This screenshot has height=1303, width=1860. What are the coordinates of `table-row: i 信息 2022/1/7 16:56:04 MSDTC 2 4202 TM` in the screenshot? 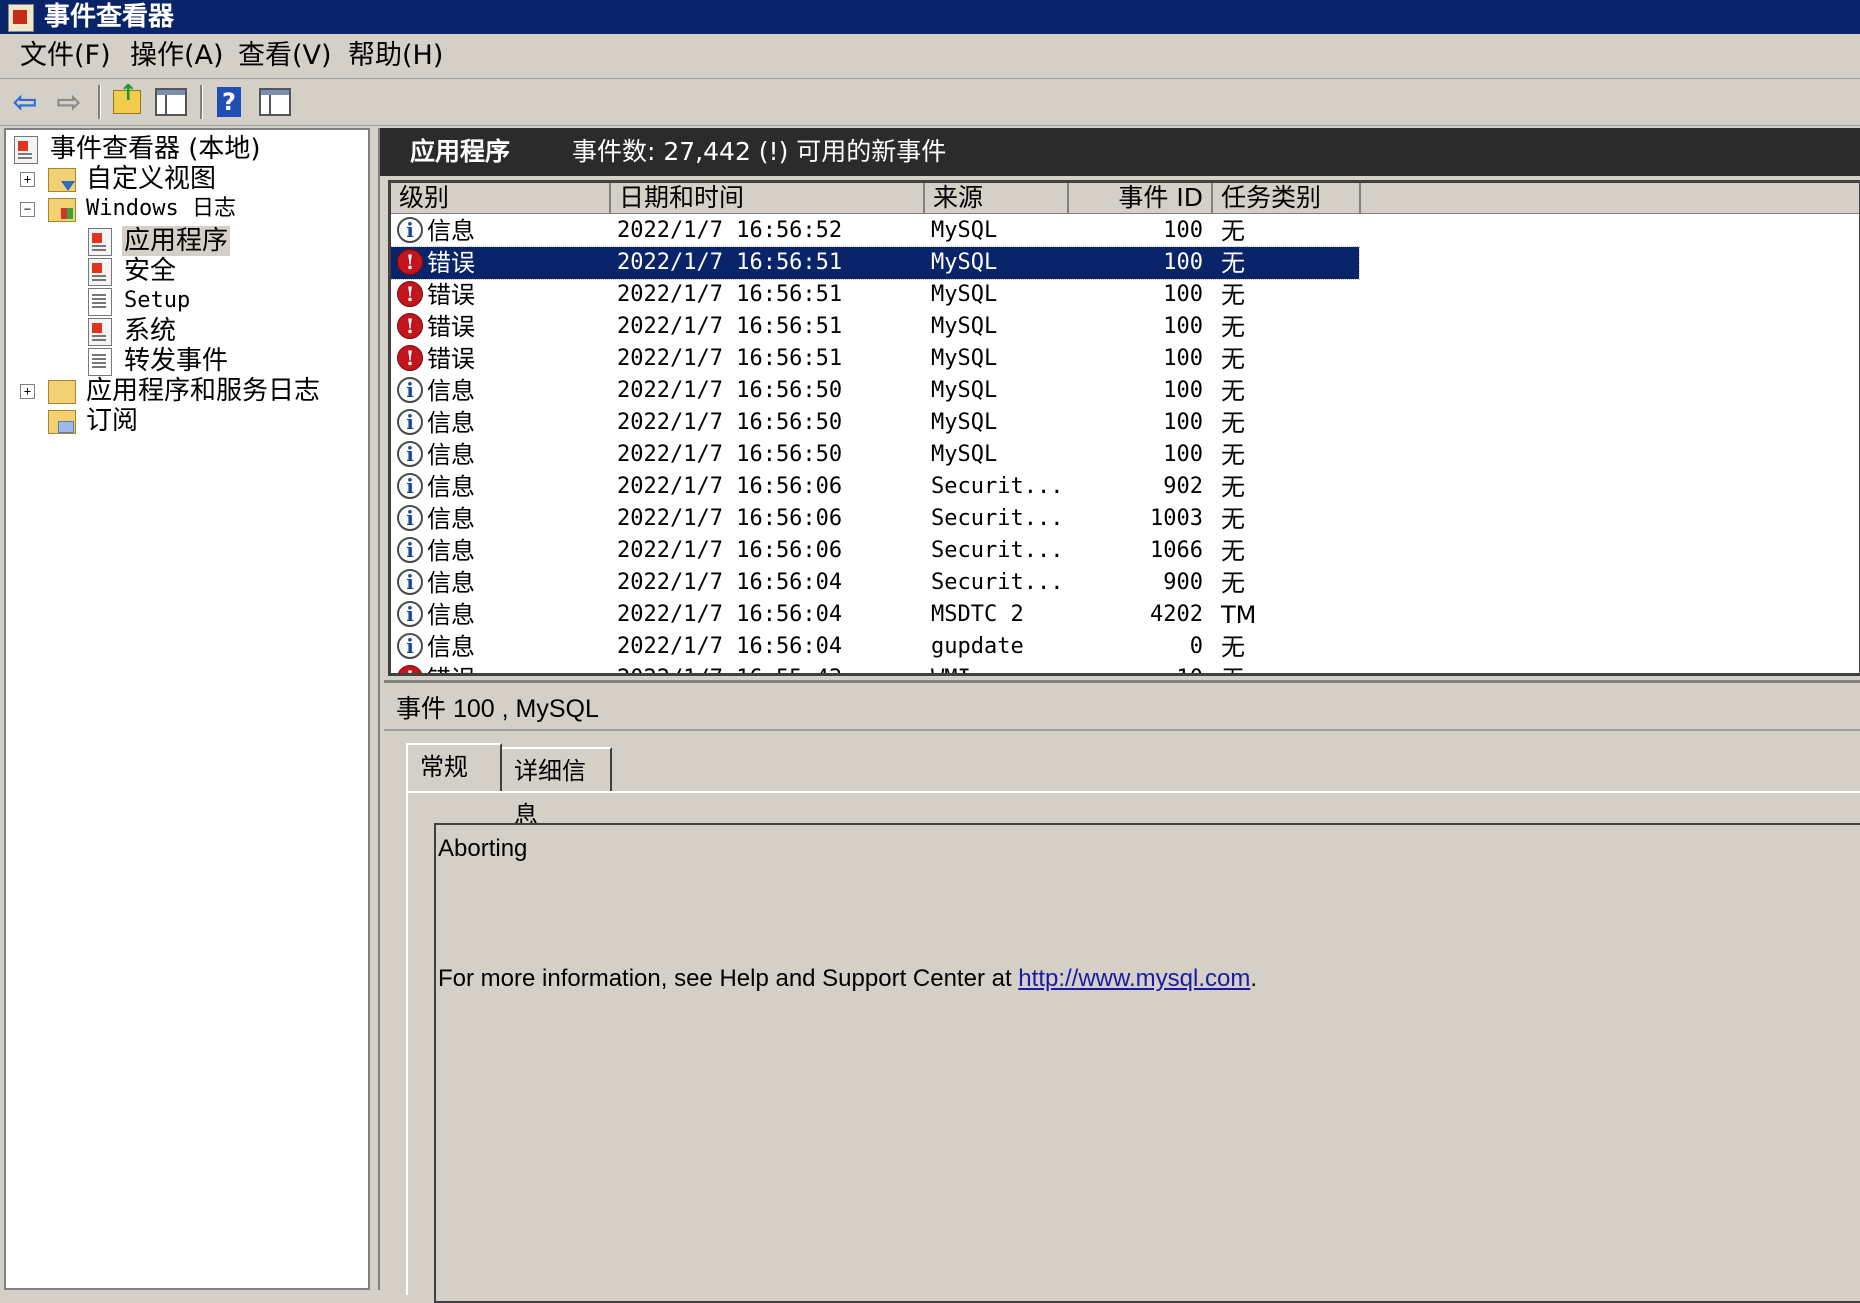 It's located at (875, 615).